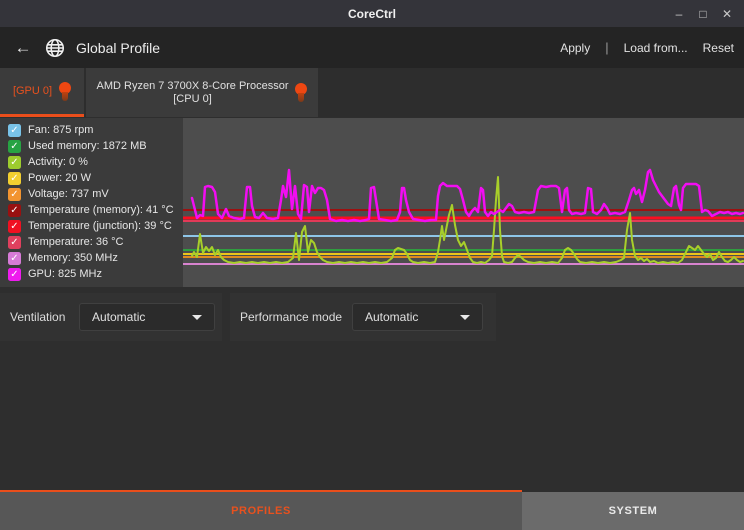 This screenshot has height=530, width=744. Describe the element at coordinates (68, 194) in the screenshot. I see `sensor-label: Voltage: 737 mV` at that location.